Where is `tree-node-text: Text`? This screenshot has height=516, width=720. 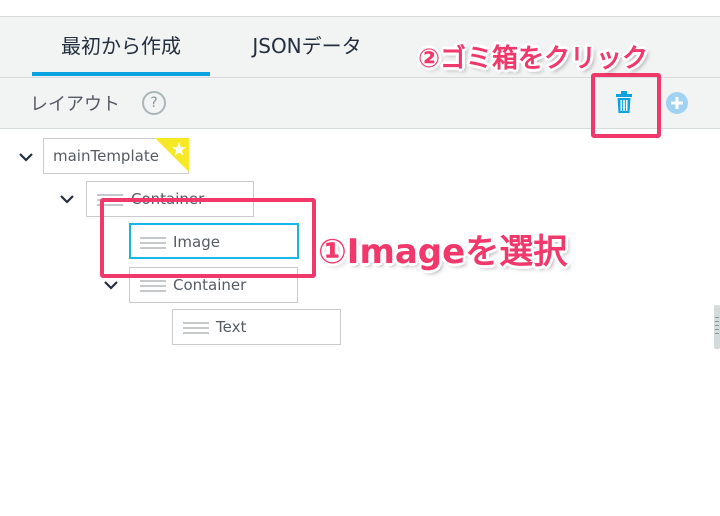 tree-node-text: Text is located at coordinates (256, 327).